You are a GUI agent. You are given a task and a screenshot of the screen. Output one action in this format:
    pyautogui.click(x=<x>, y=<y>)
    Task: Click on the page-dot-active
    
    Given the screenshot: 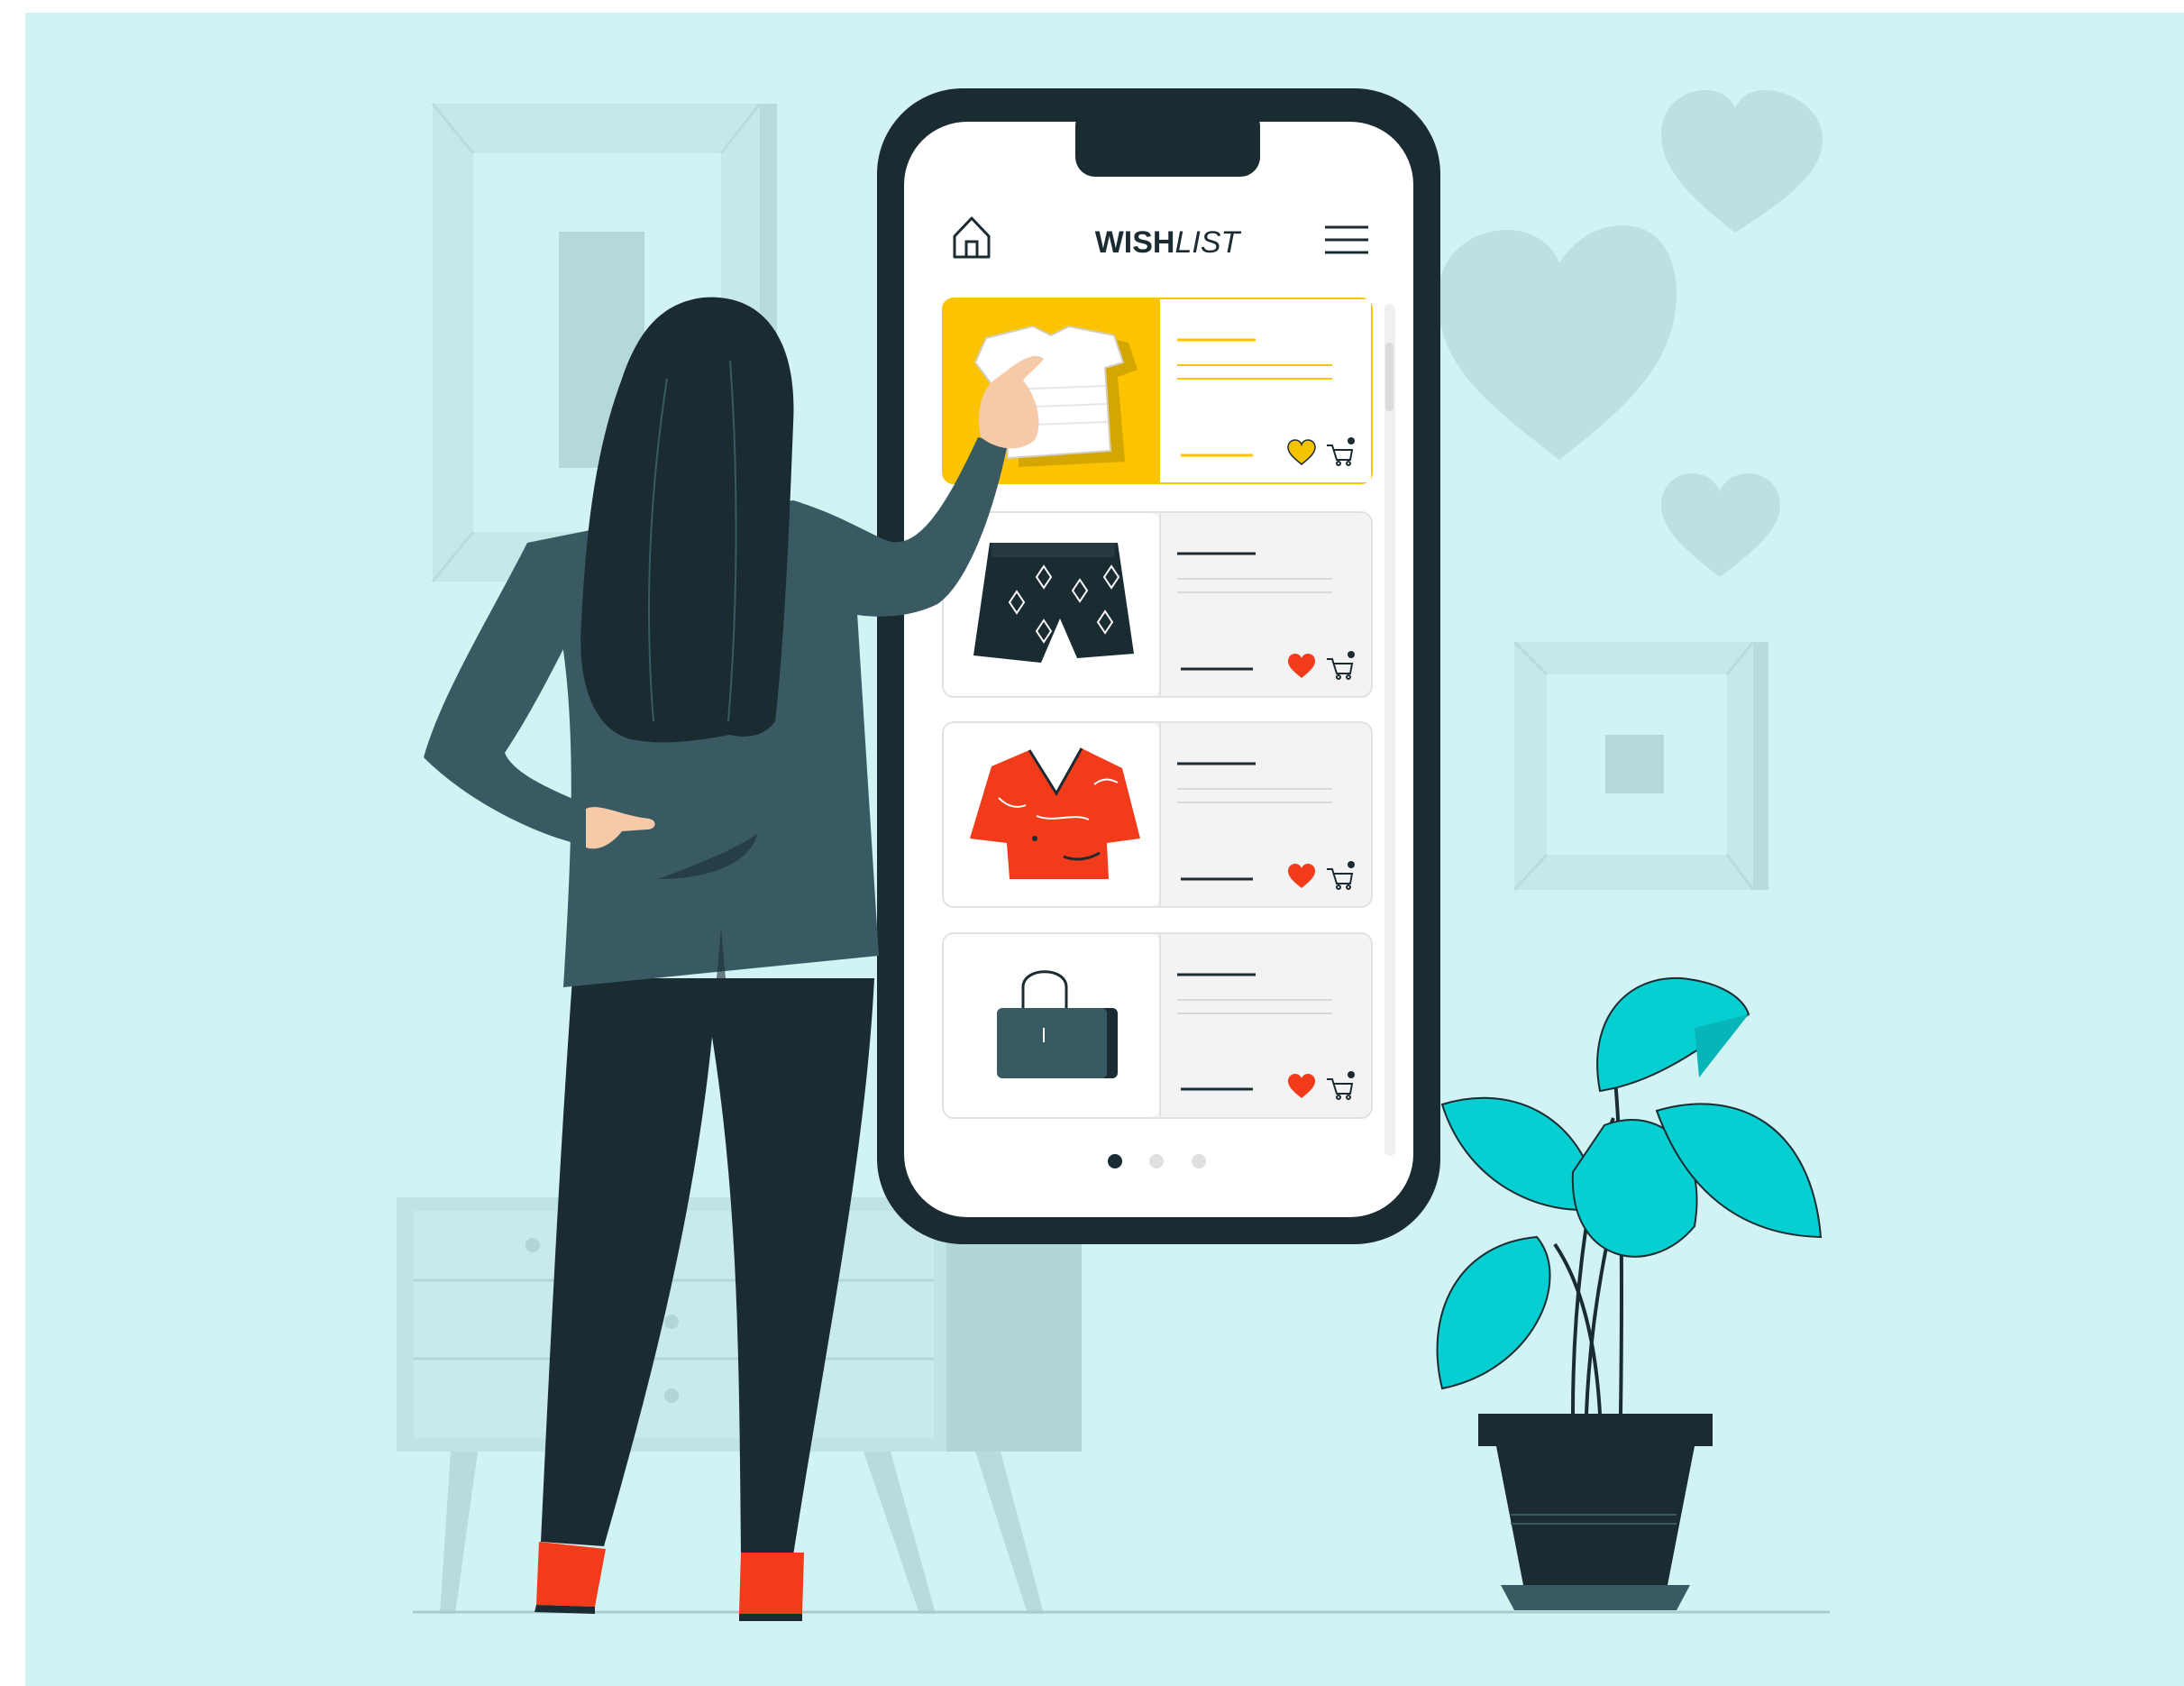 What is the action you would take?
    pyautogui.click(x=1115, y=1161)
    